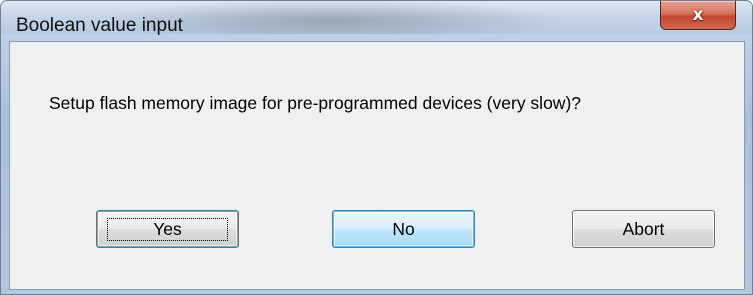  I want to click on abort-button: Abort, so click(643, 229).